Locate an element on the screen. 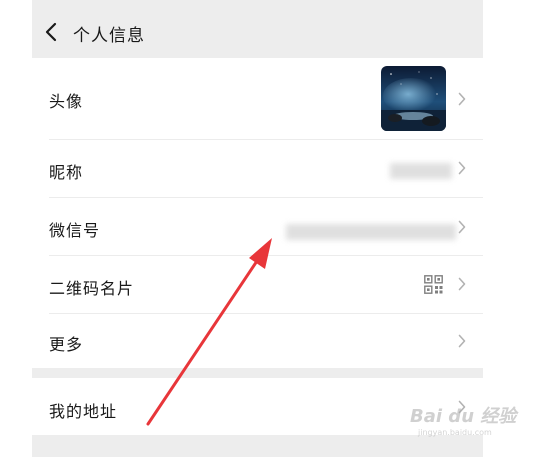  qr-code-label: 二维码名片 is located at coordinates (92, 288).